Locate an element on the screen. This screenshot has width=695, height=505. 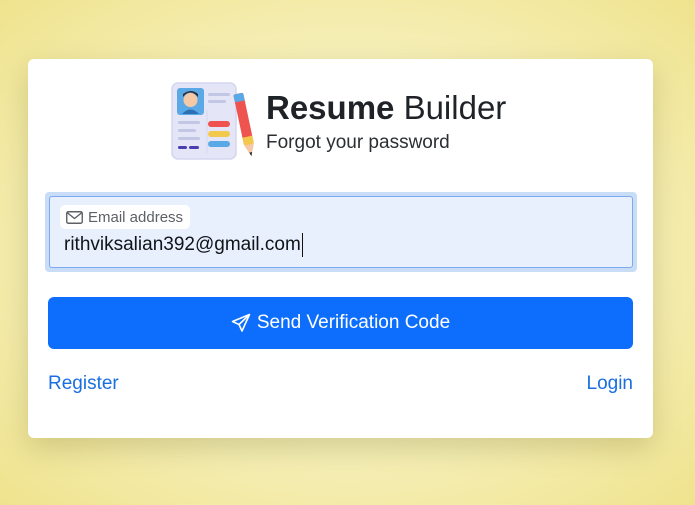
email-field-label: Email address is located at coordinates (125, 217).